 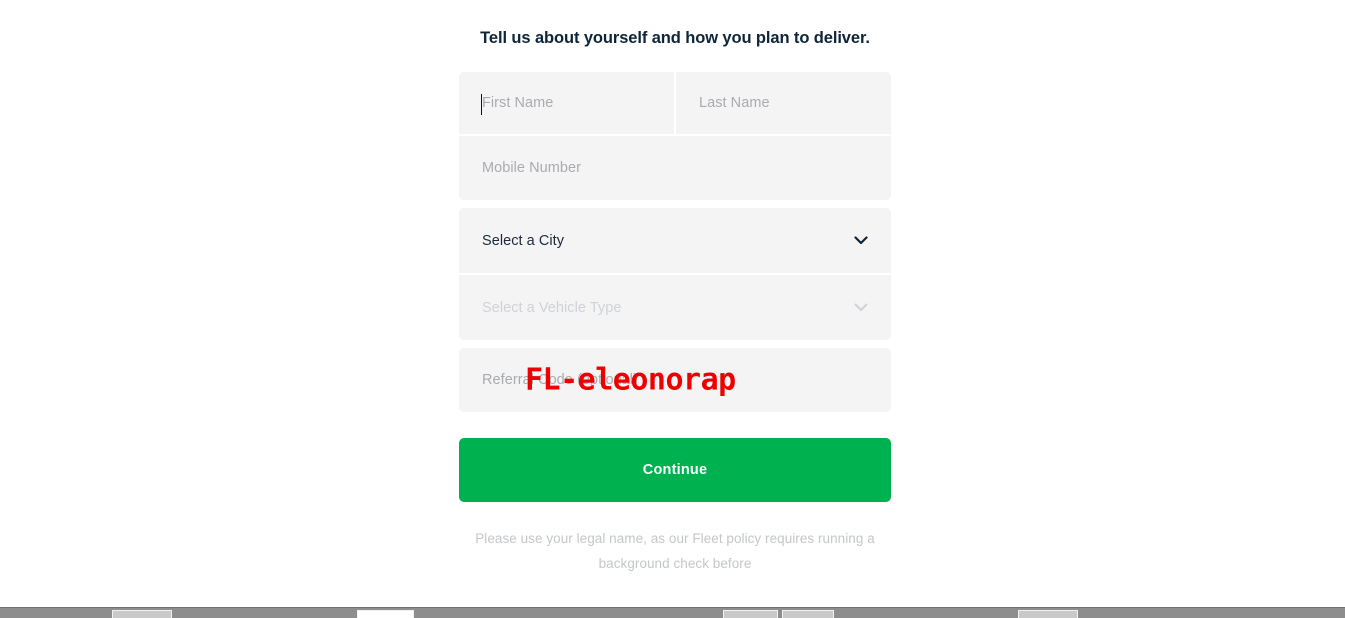 What do you see at coordinates (523, 240) in the screenshot?
I see `city-select-label: Select a City` at bounding box center [523, 240].